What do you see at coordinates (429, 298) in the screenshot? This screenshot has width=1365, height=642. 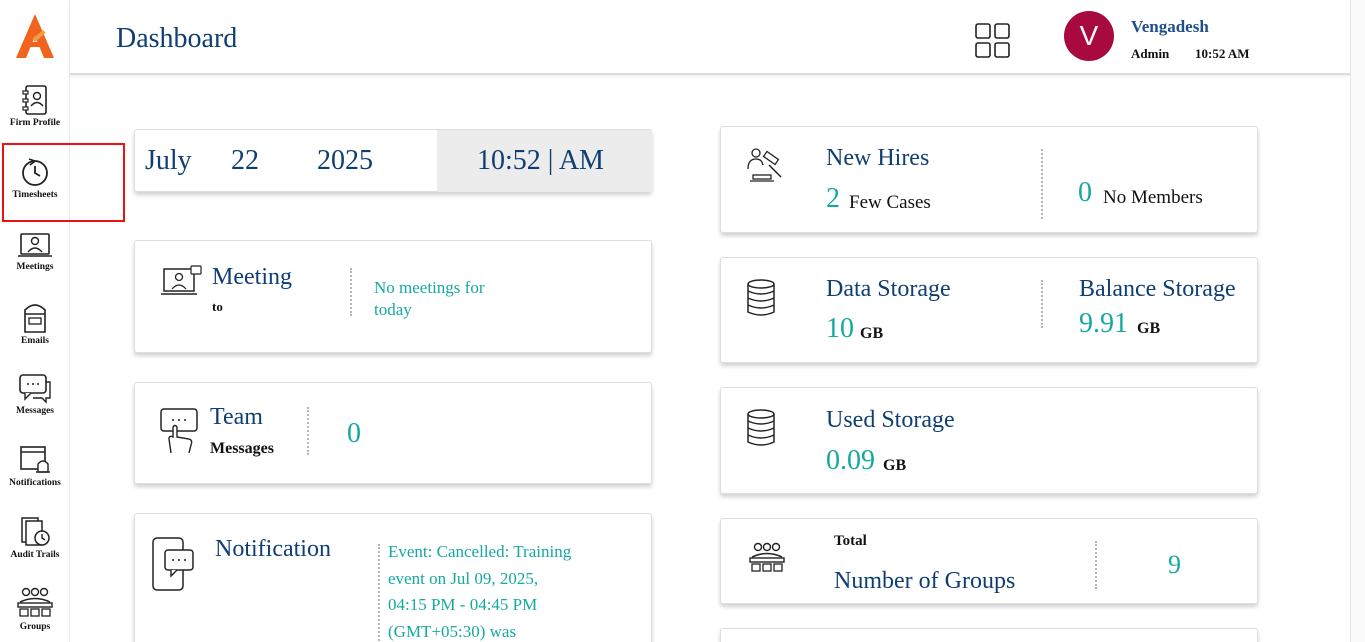 I see `meeting-status: No meetings for today` at bounding box center [429, 298].